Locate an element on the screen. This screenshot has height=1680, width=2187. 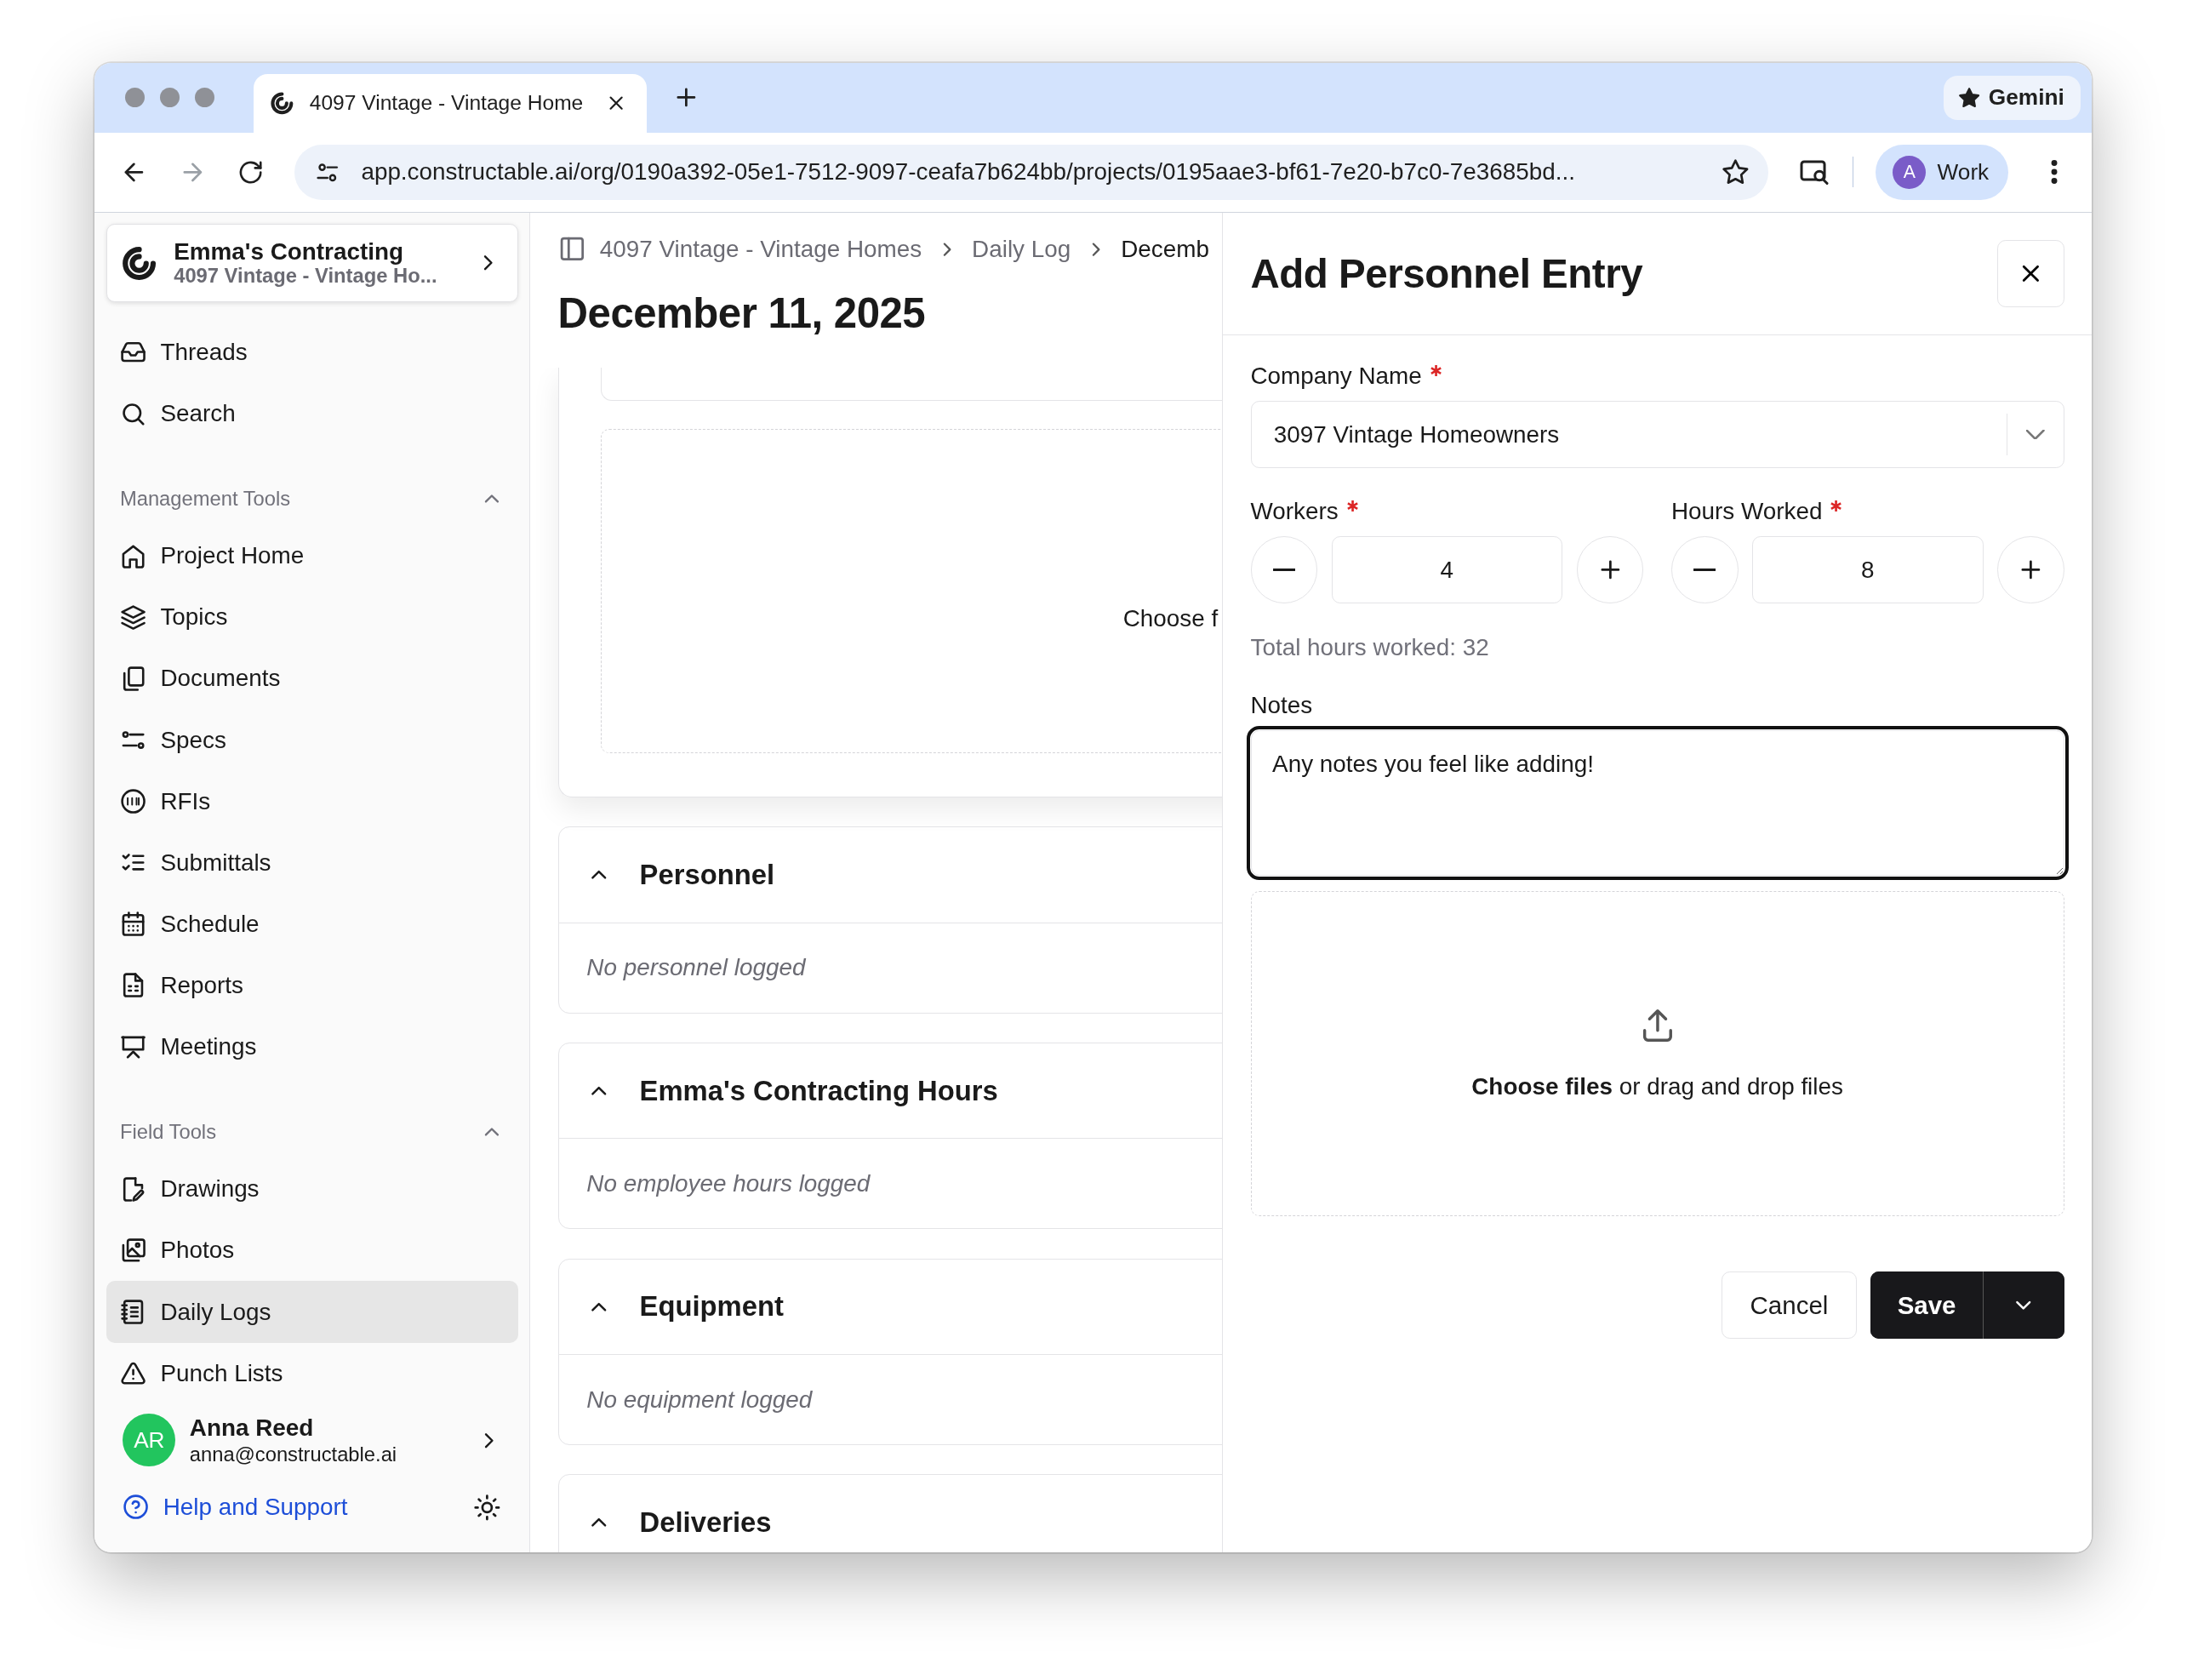
sidebar-item: RFIs is located at coordinates (312, 801).